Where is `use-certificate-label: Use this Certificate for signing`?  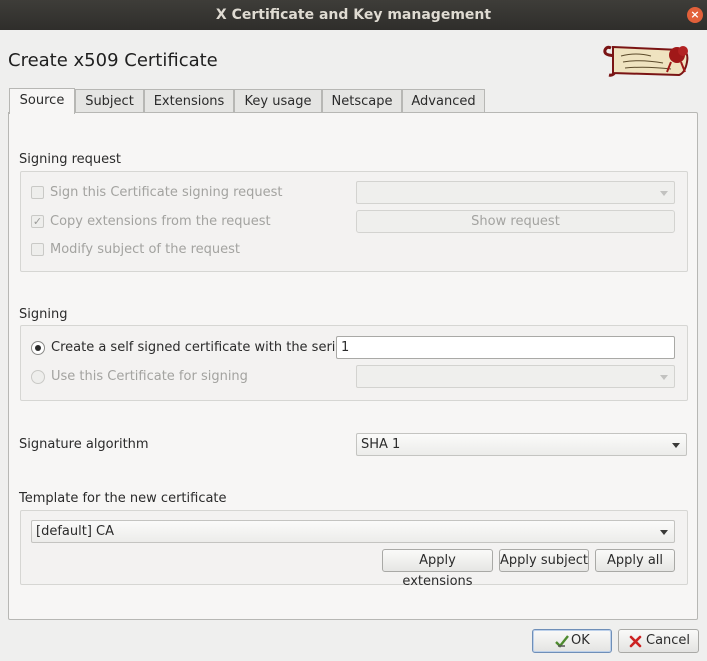
use-certificate-label: Use this Certificate for signing is located at coordinates (149, 376).